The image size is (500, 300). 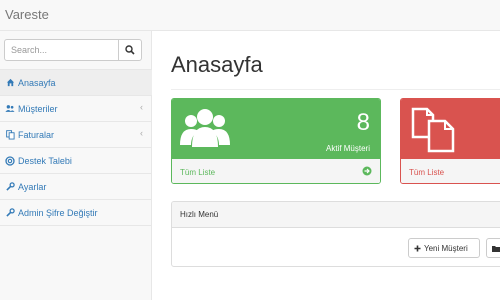 I want to click on plus-icon, so click(x=417, y=248).